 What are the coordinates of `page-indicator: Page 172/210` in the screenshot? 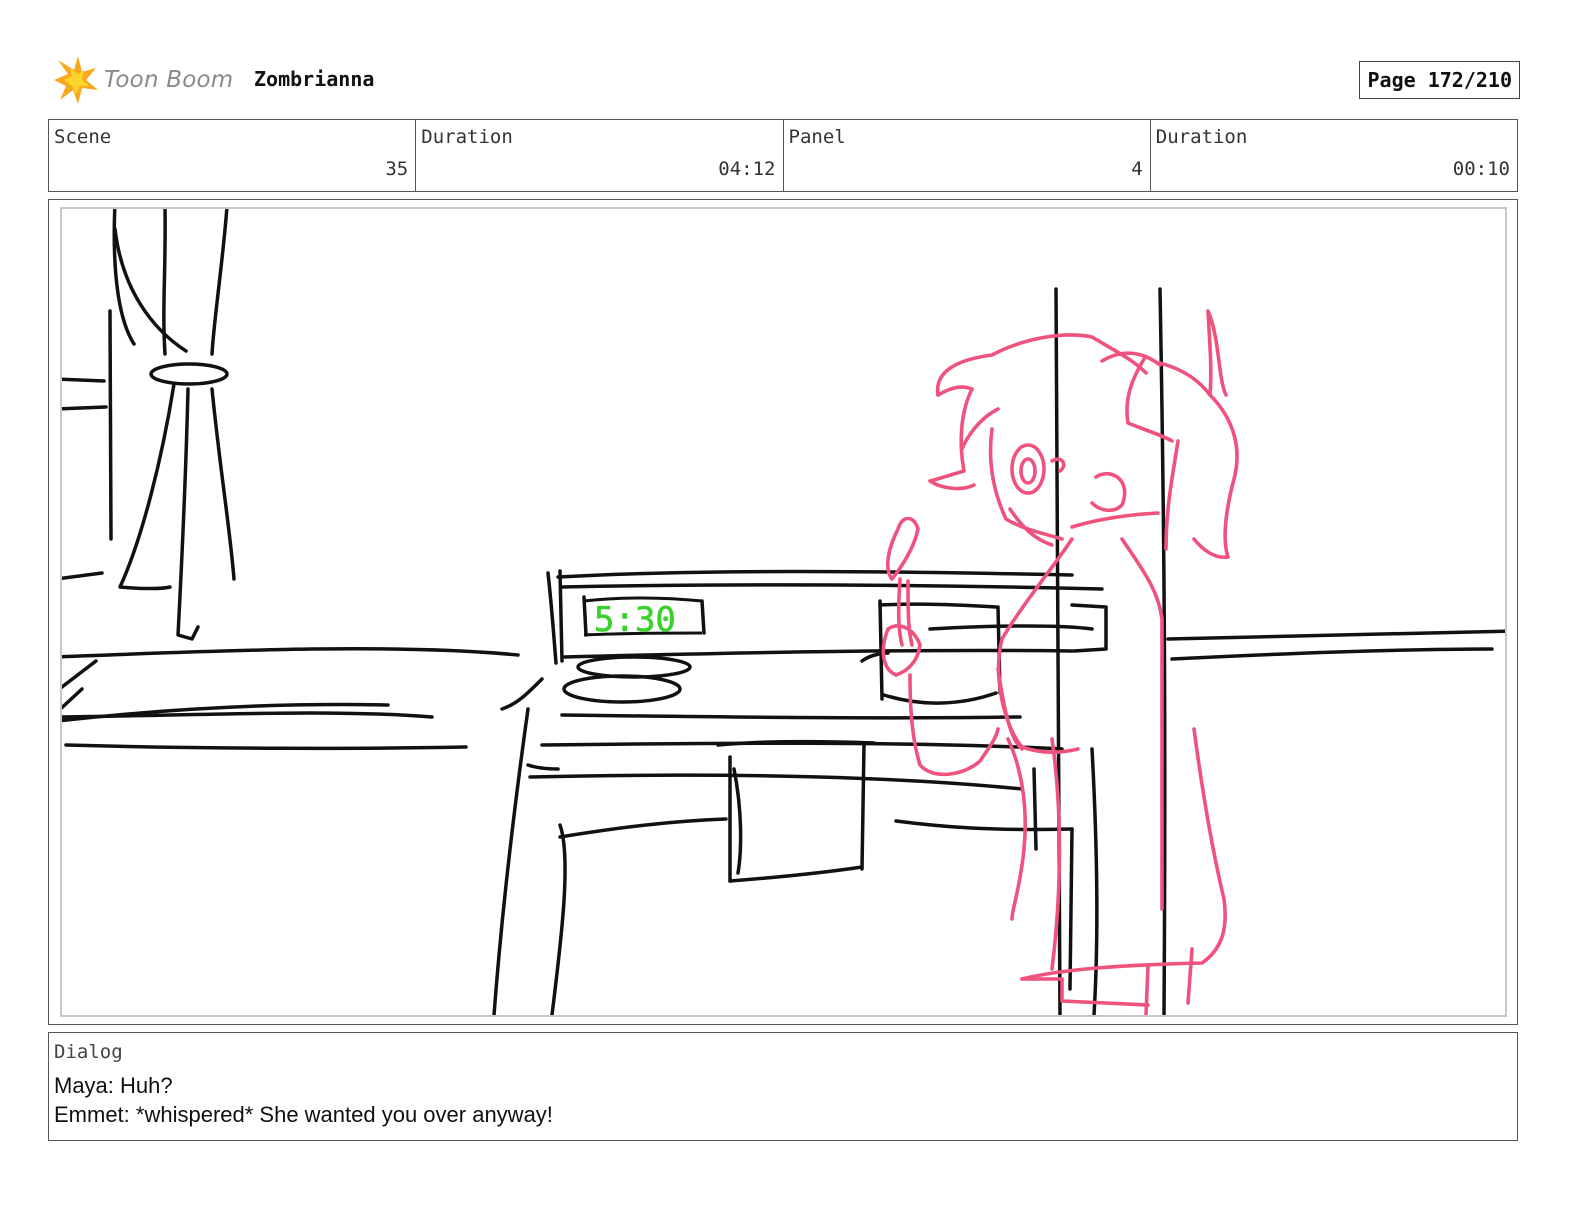 It's located at (1439, 80).